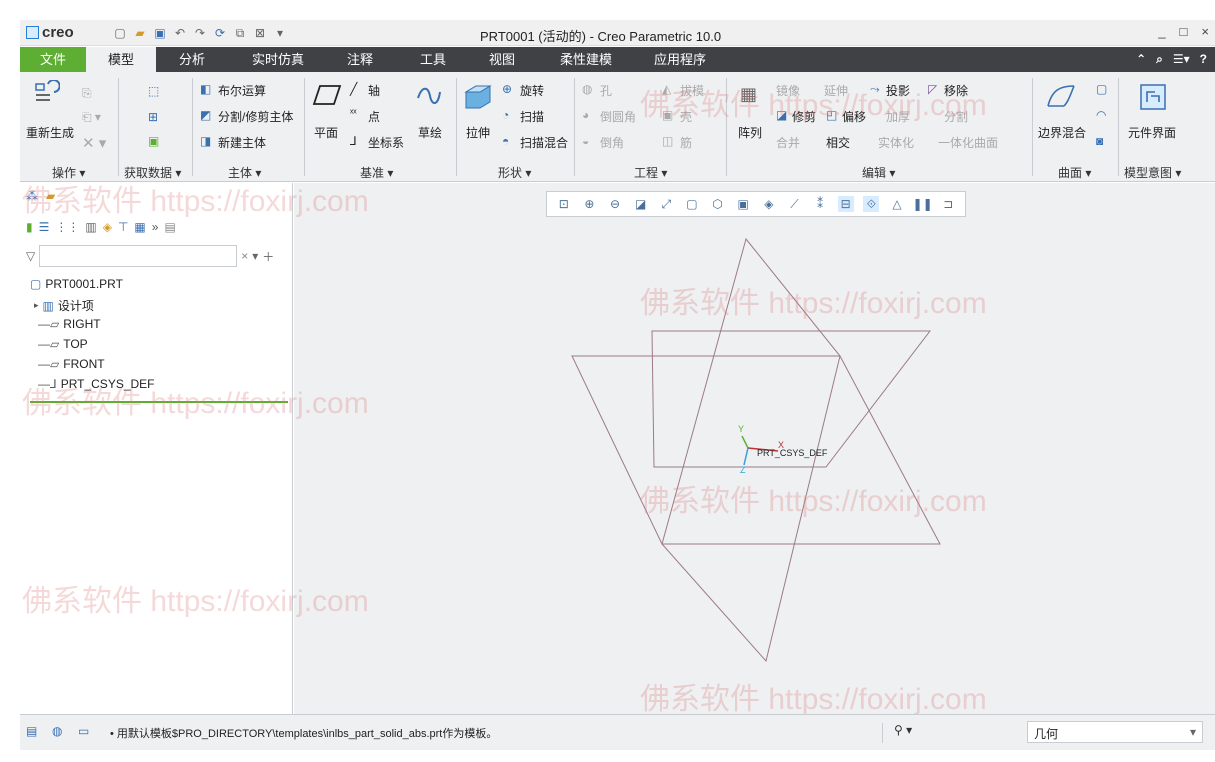  What do you see at coordinates (244, 256) in the screenshot?
I see `clear-icon: ×` at bounding box center [244, 256].